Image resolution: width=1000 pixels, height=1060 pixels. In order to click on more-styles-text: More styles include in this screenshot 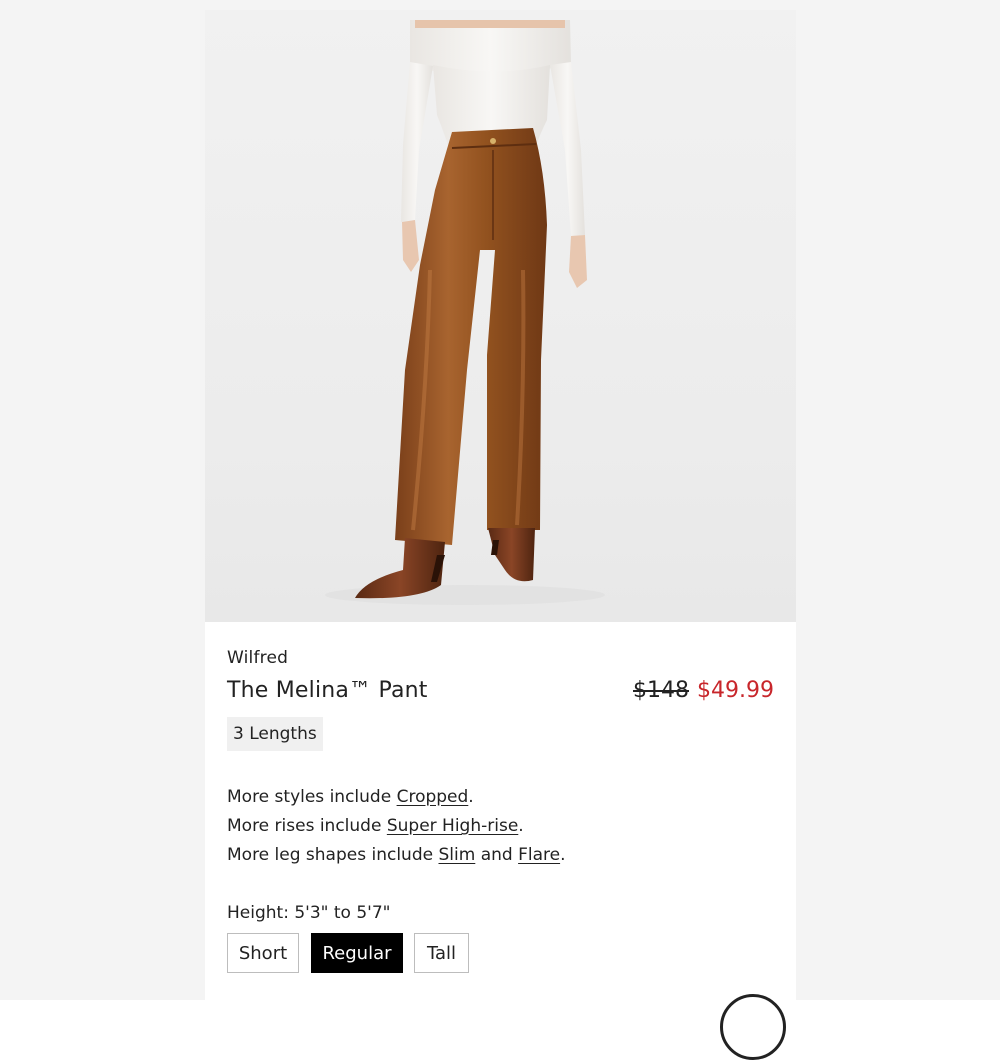, I will do `click(312, 797)`.